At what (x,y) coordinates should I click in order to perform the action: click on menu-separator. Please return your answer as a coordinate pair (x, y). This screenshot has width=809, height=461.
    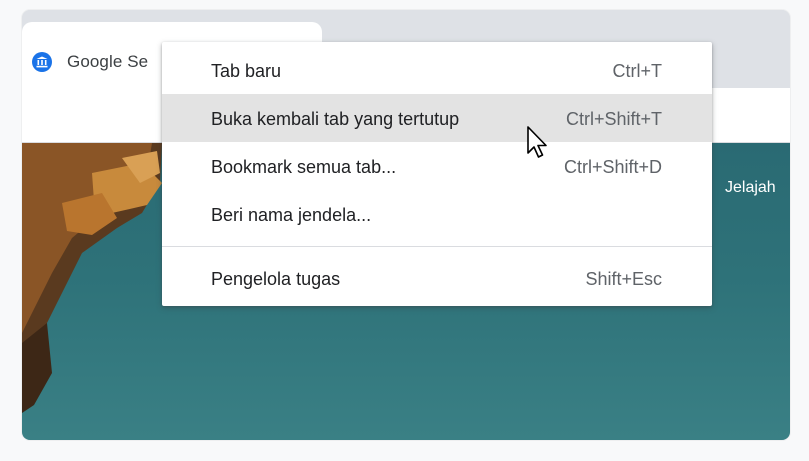
    Looking at the image, I should click on (437, 246).